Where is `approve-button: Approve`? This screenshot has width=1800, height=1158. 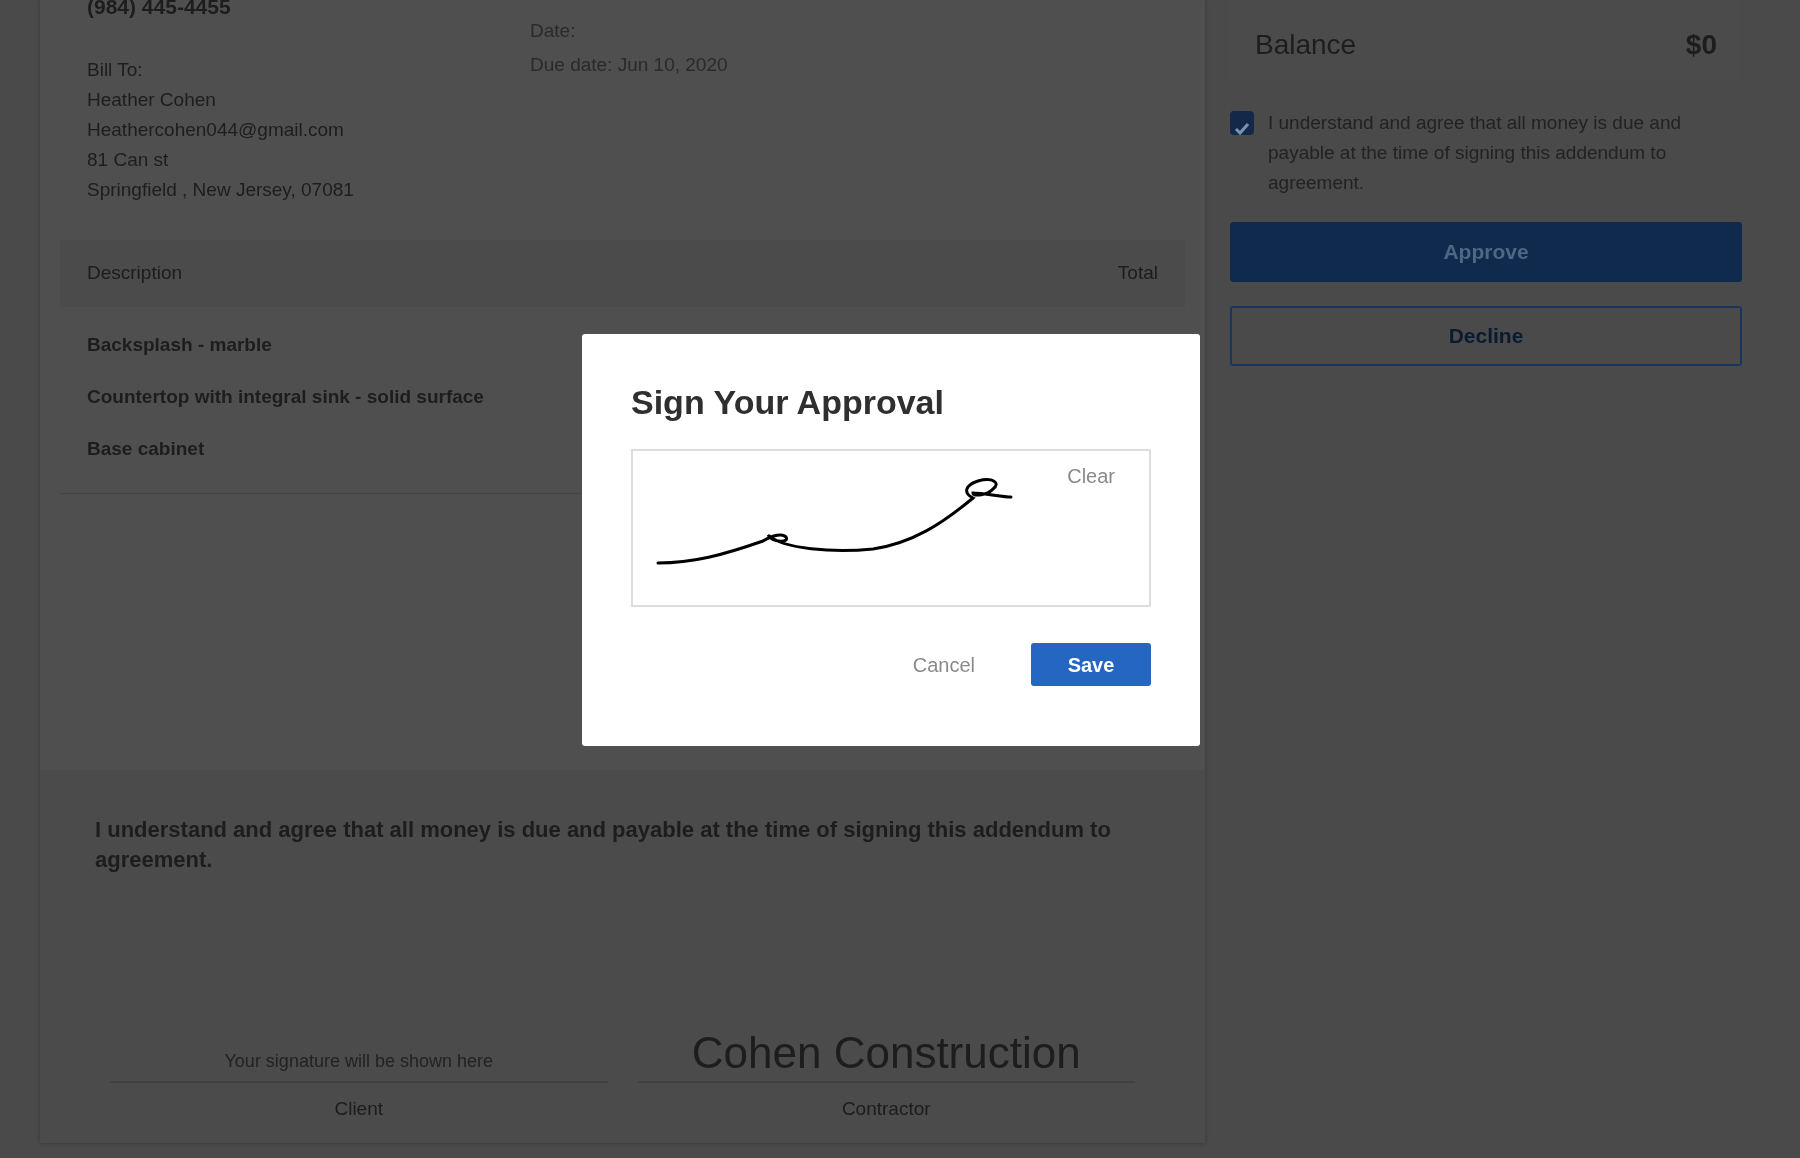 approve-button: Approve is located at coordinates (1486, 252).